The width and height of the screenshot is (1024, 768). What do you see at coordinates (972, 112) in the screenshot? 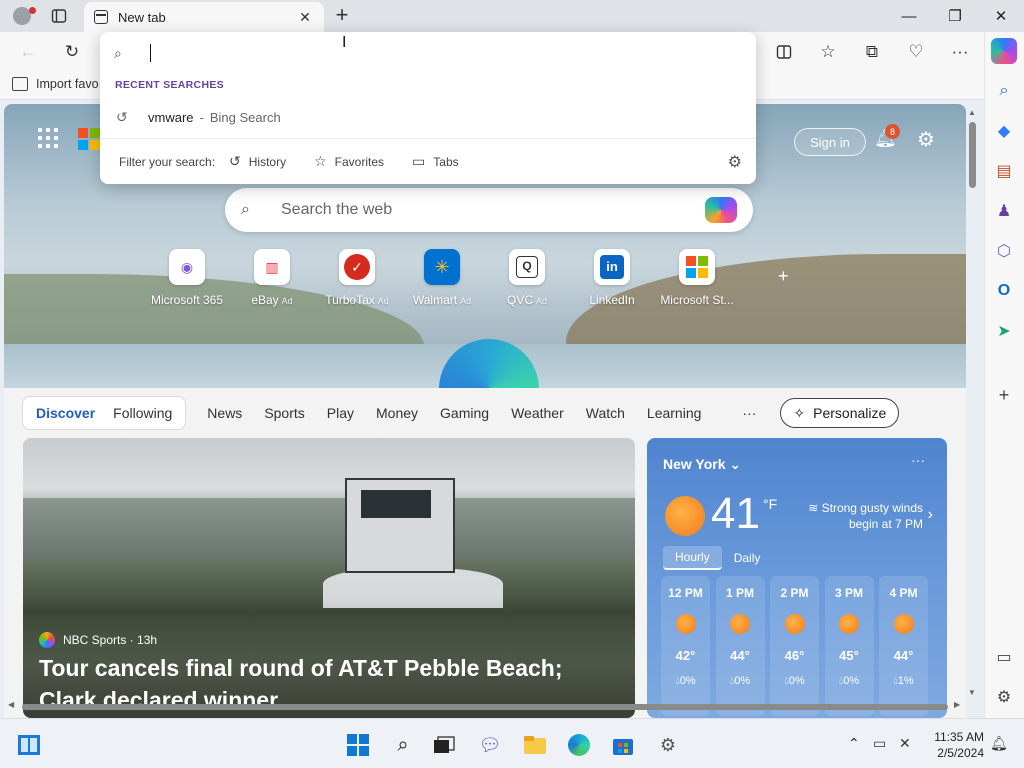
I see `scroll-up-icon: ▲` at bounding box center [972, 112].